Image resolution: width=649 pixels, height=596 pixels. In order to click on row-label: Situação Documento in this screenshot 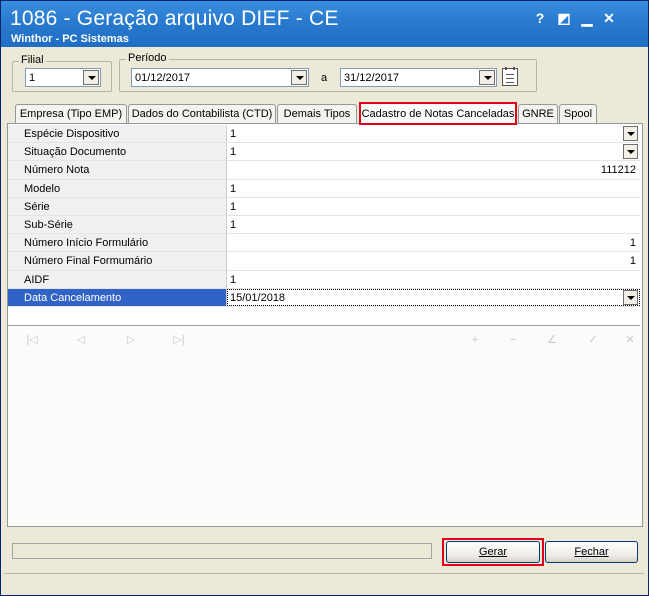, I will do `click(117, 152)`.